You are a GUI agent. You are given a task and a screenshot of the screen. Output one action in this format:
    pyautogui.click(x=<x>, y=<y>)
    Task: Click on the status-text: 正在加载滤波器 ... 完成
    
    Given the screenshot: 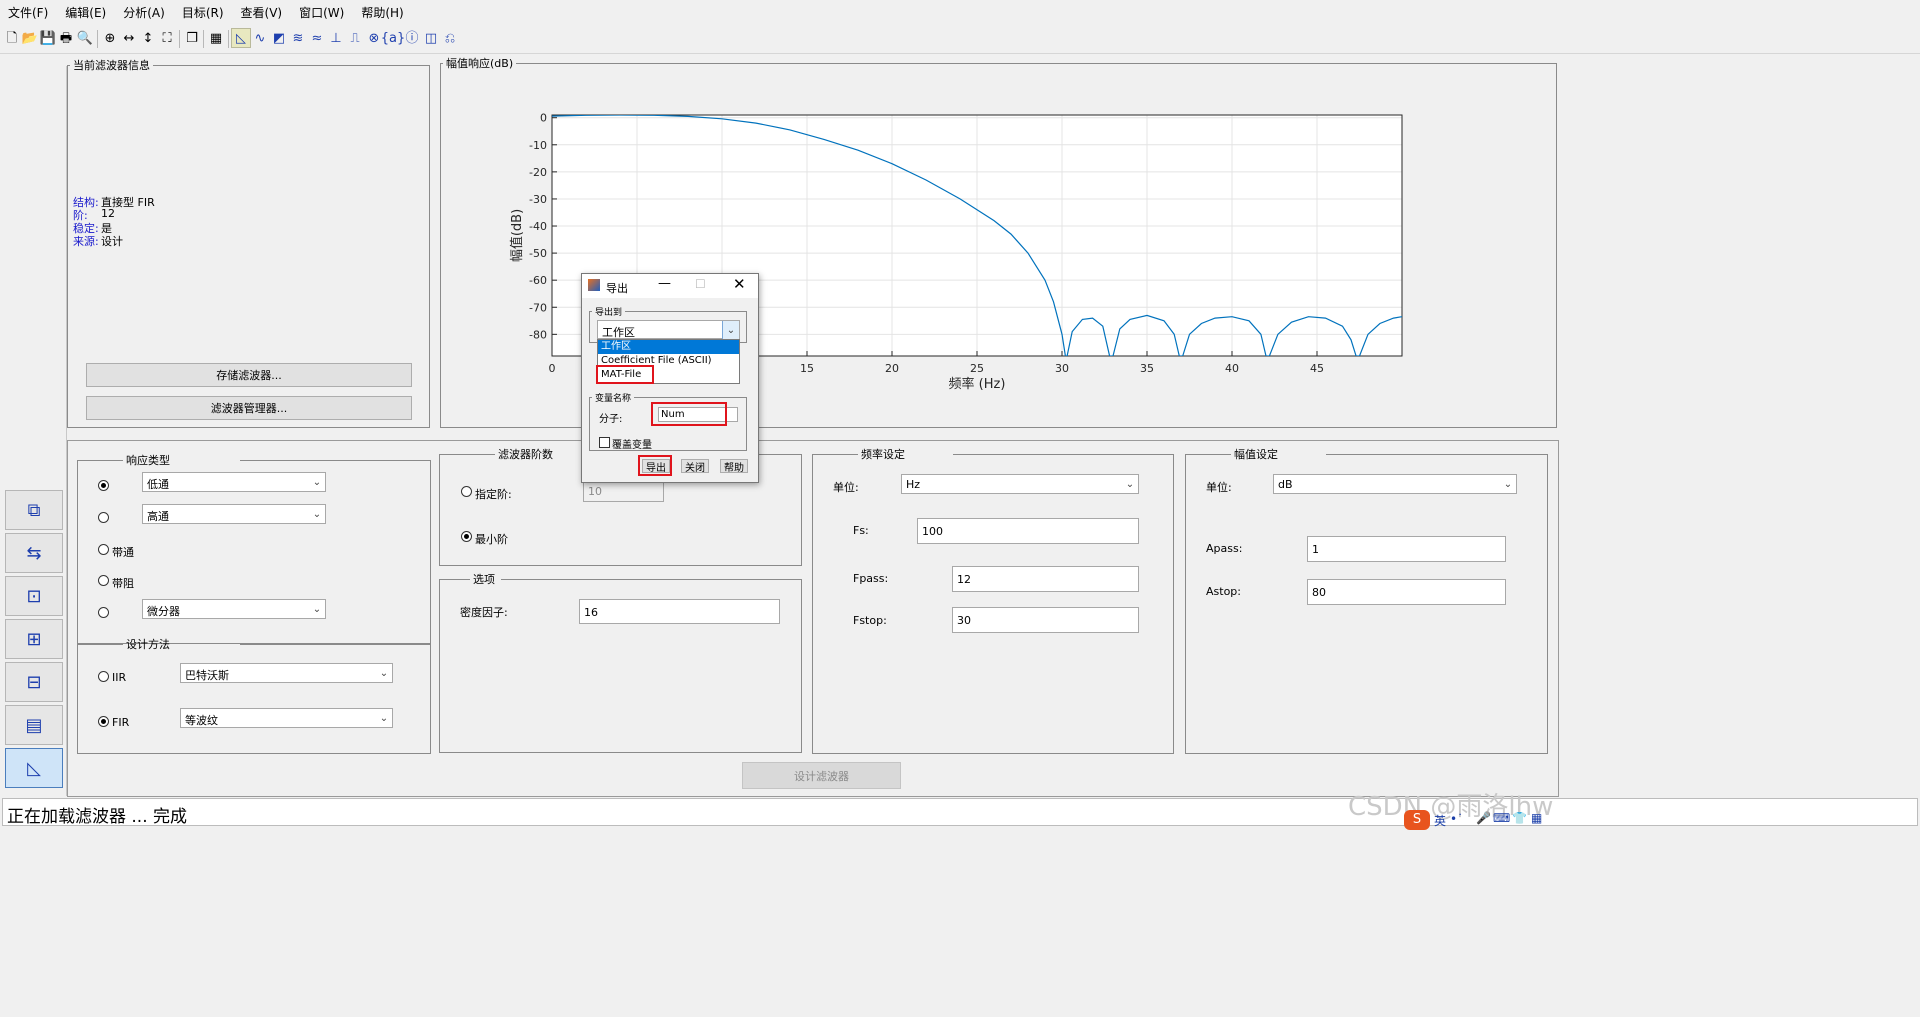 What is the action you would take?
    pyautogui.click(x=97, y=817)
    